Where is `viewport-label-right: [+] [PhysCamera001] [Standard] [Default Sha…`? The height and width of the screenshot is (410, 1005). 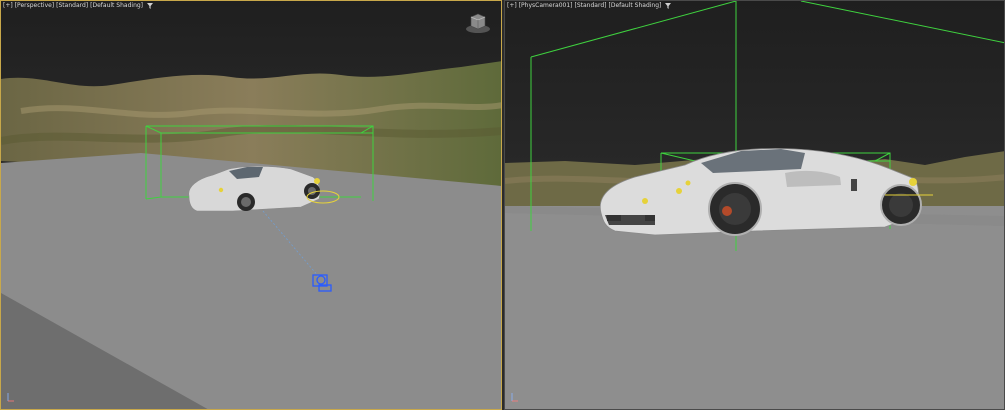 viewport-label-right: [+] [PhysCamera001] [Standard] [Default Sha… is located at coordinates (589, 5).